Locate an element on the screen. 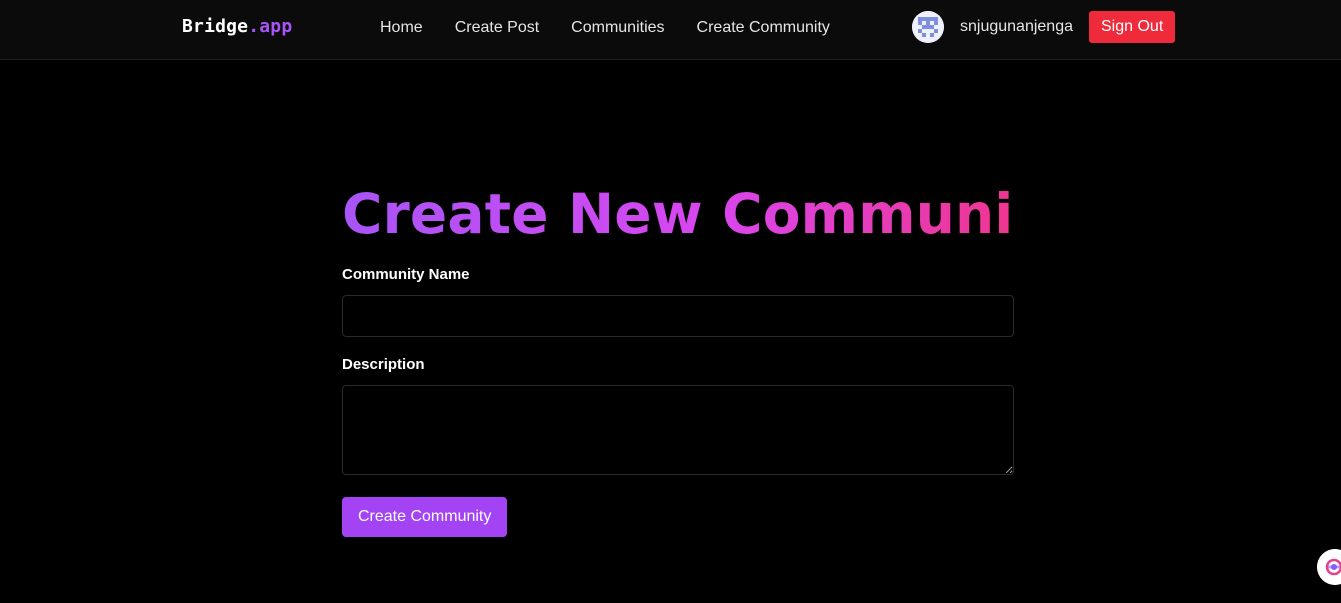 The width and height of the screenshot is (1341, 603). avatar is located at coordinates (928, 27).